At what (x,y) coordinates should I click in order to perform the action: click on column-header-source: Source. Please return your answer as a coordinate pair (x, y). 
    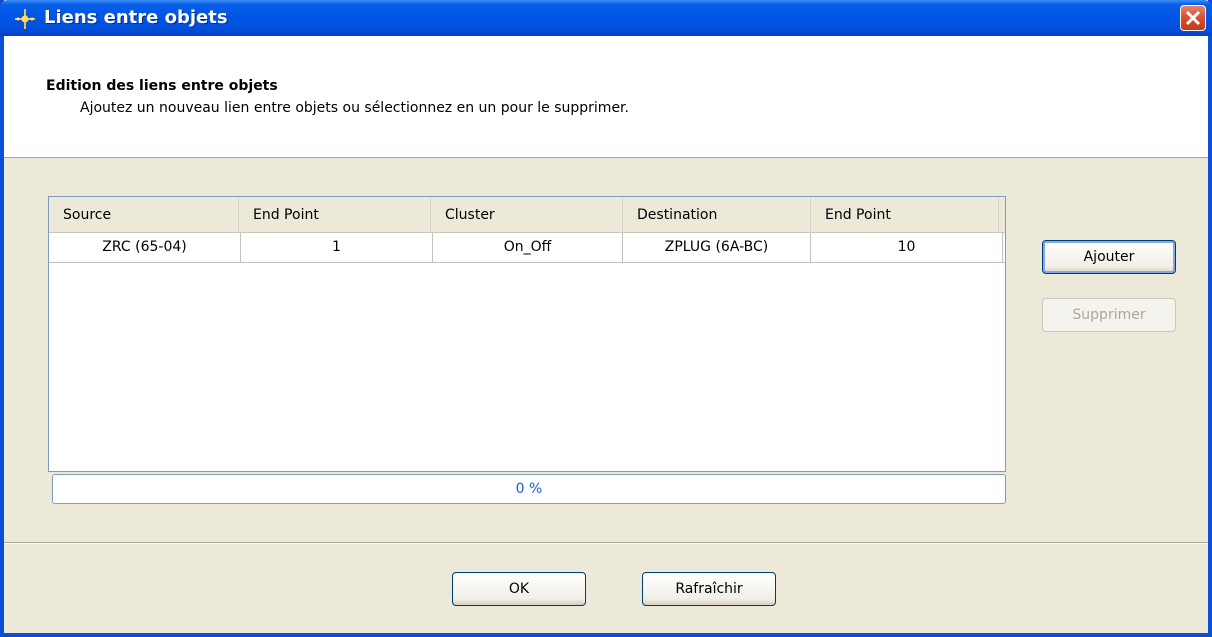
    Looking at the image, I should click on (144, 215).